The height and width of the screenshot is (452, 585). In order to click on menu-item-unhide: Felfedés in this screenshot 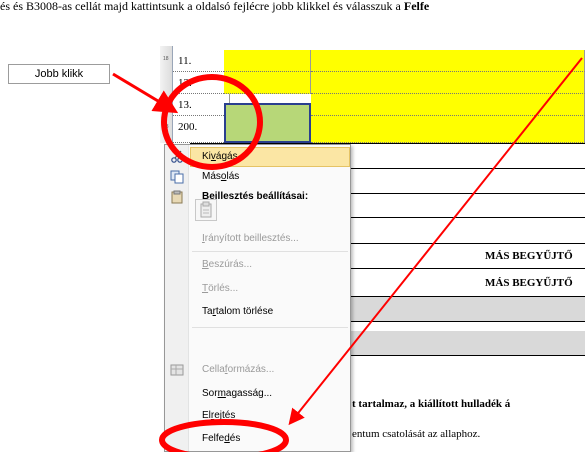, I will do `click(270, 439)`.